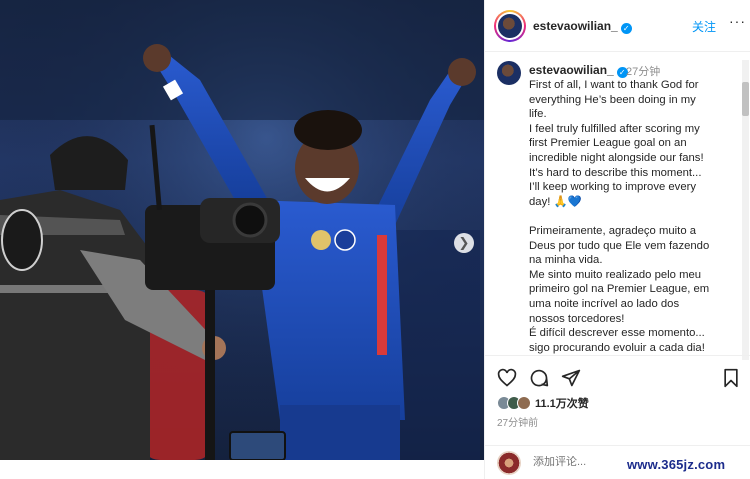 The image size is (750, 479). Describe the element at coordinates (745, 99) in the screenshot. I see `scrollbar-thumb` at that location.